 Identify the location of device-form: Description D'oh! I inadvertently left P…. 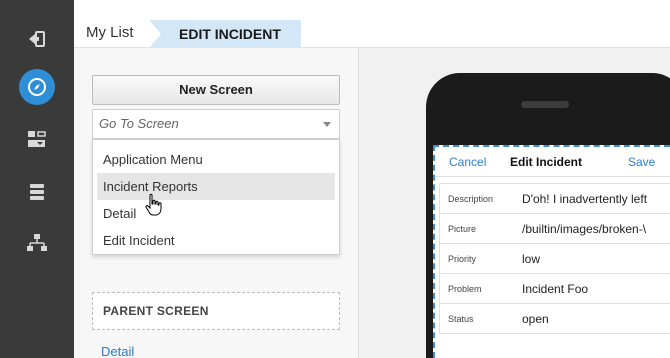
(554, 258).